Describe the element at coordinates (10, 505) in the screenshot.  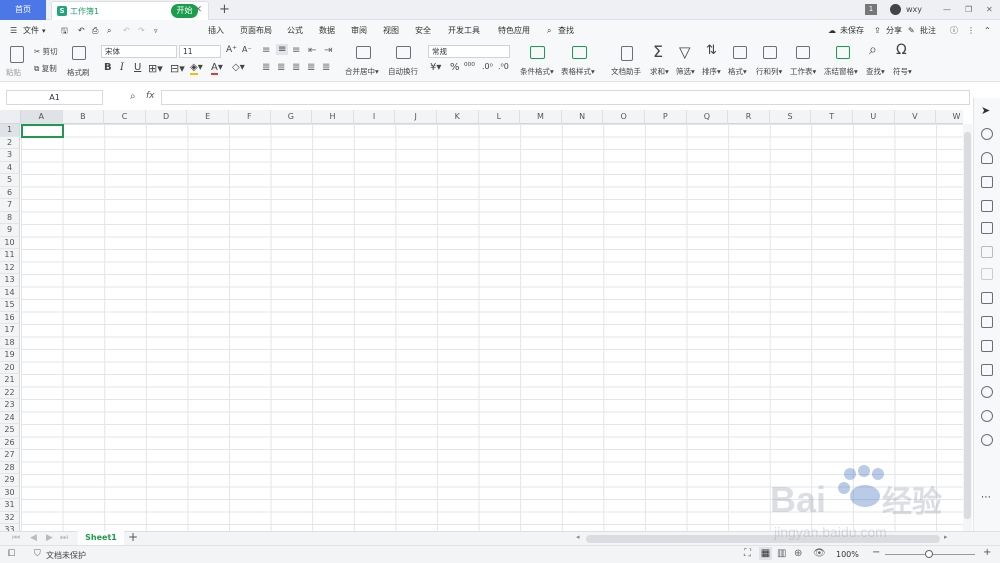
I see `row-header: 31` at that location.